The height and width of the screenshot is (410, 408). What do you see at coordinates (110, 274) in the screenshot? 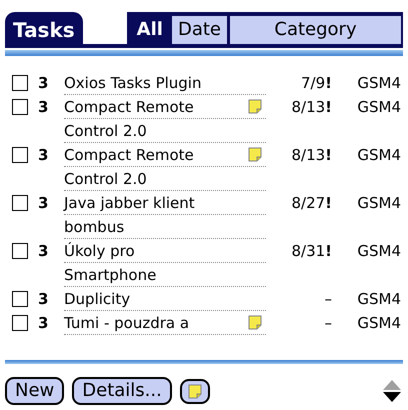
I see `task-name: Smartphone` at bounding box center [110, 274].